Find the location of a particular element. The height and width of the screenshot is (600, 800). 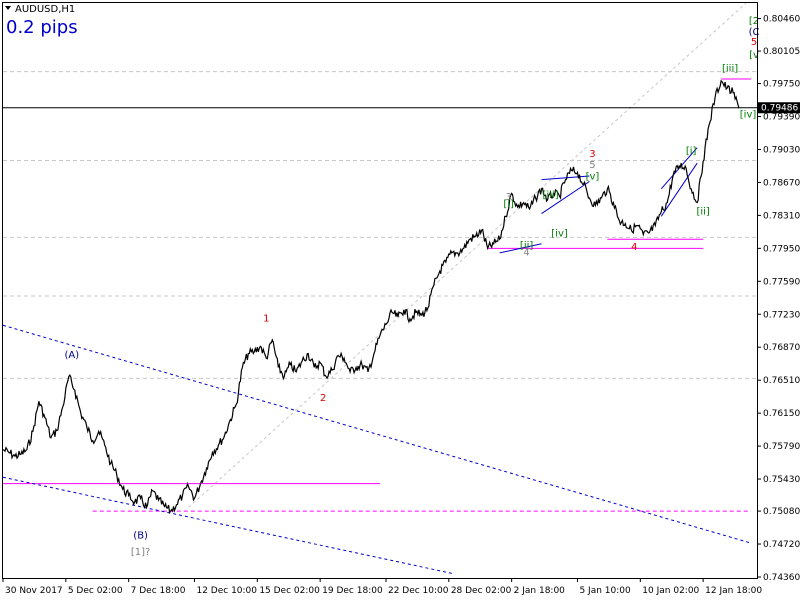

time-tick-label: 15 Dec 02:00 is located at coordinates (289, 591).